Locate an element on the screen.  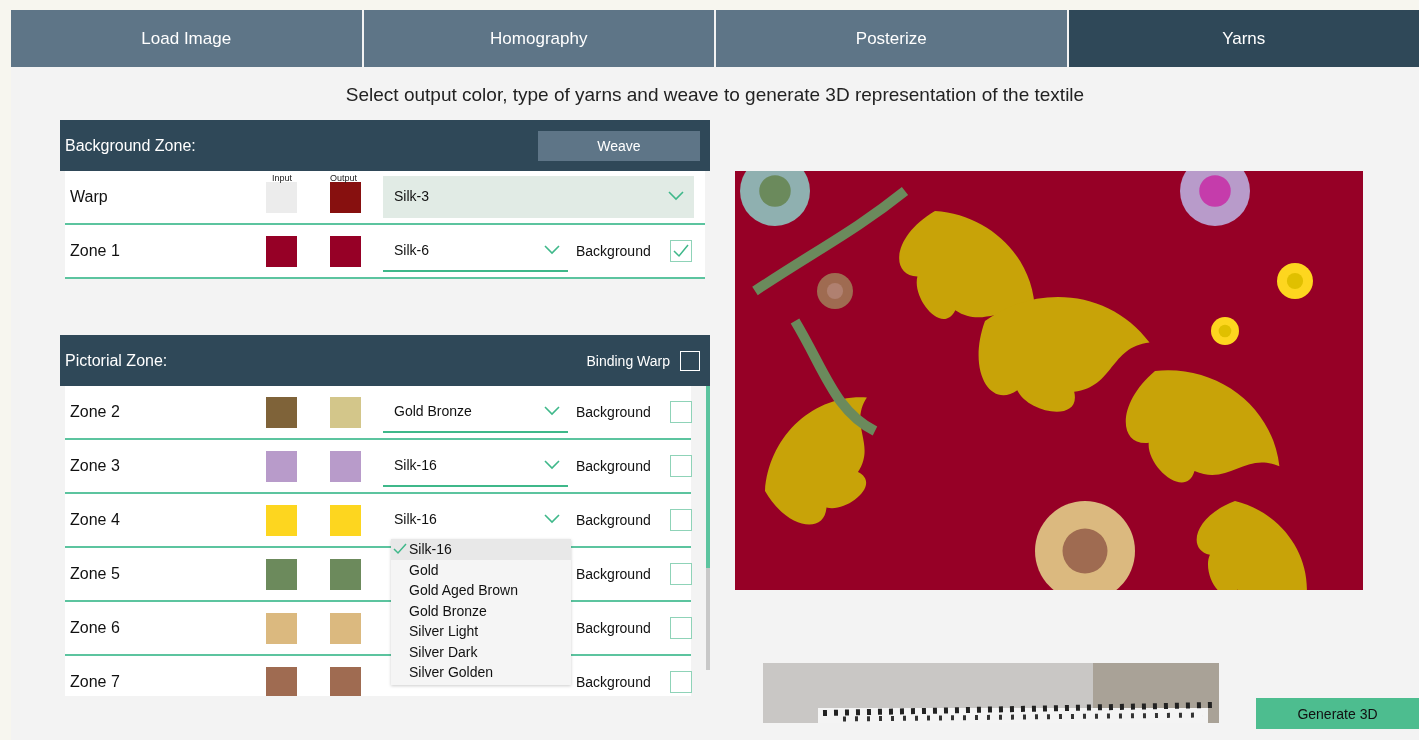
zone-name: Warp is located at coordinates (89, 197).